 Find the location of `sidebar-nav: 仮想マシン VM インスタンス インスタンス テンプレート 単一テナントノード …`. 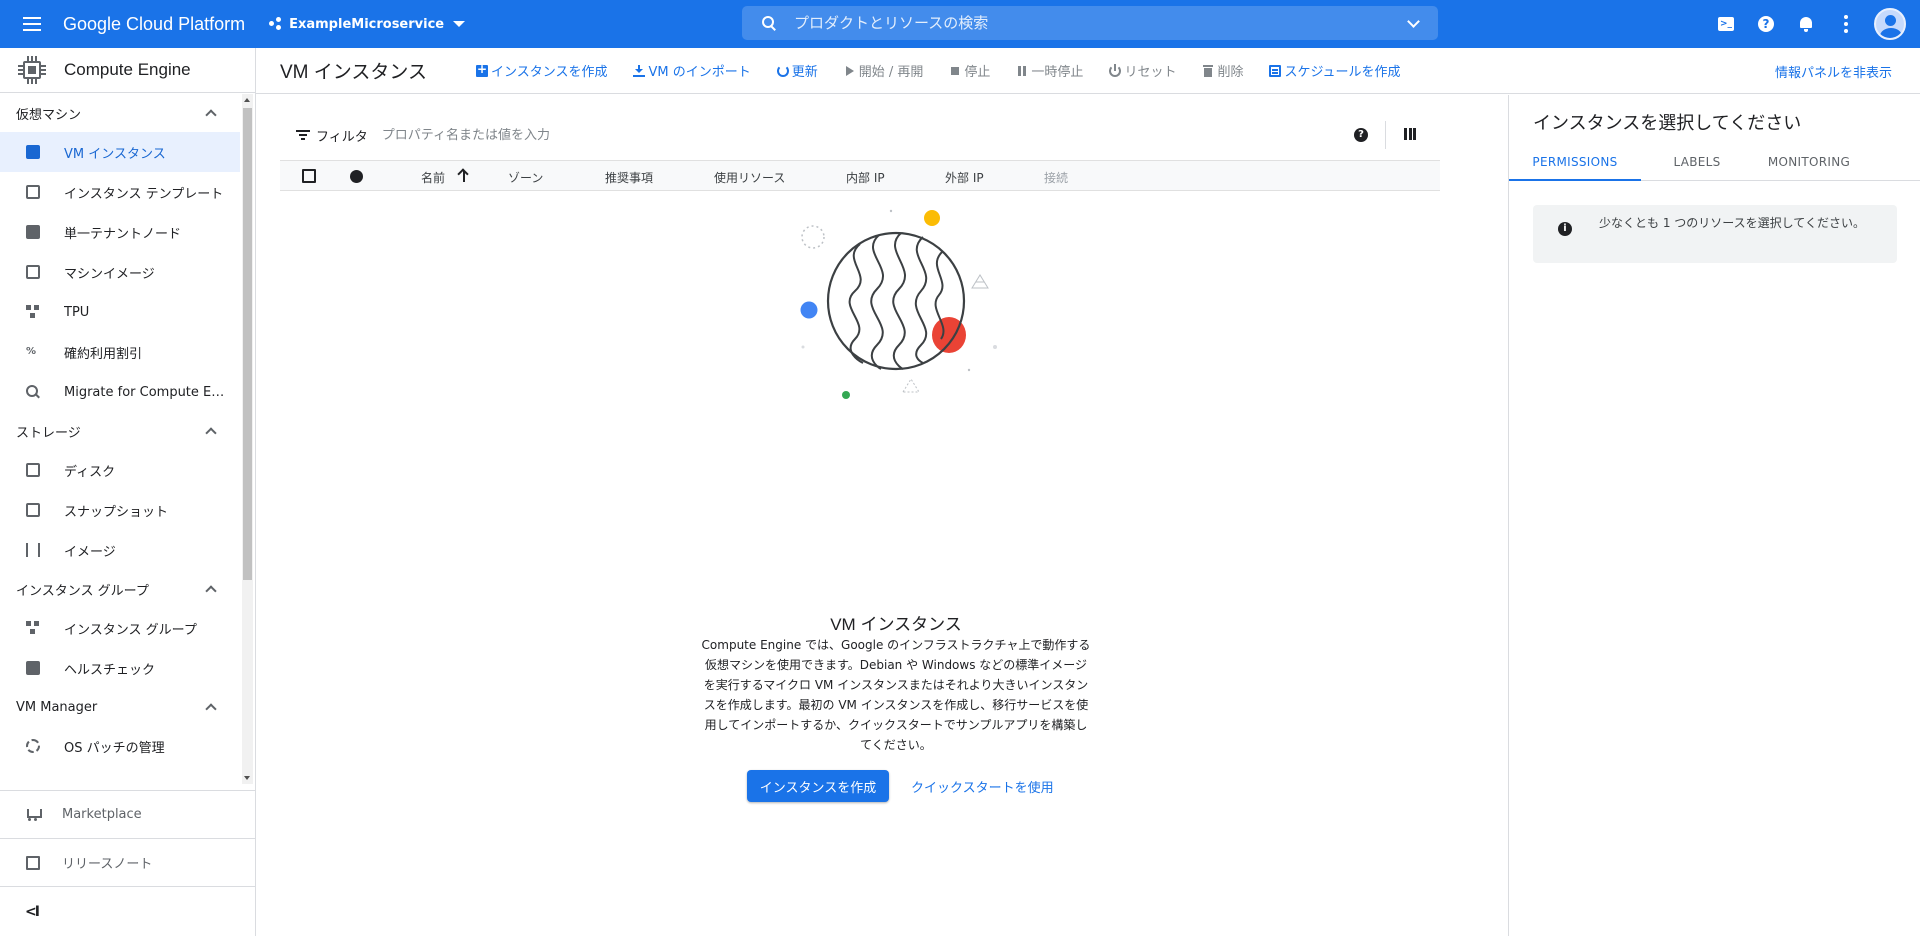

sidebar-nav: 仮想マシン VM インスタンス インスタンス テンプレート 単一テナントノード … is located at coordinates (127, 439).